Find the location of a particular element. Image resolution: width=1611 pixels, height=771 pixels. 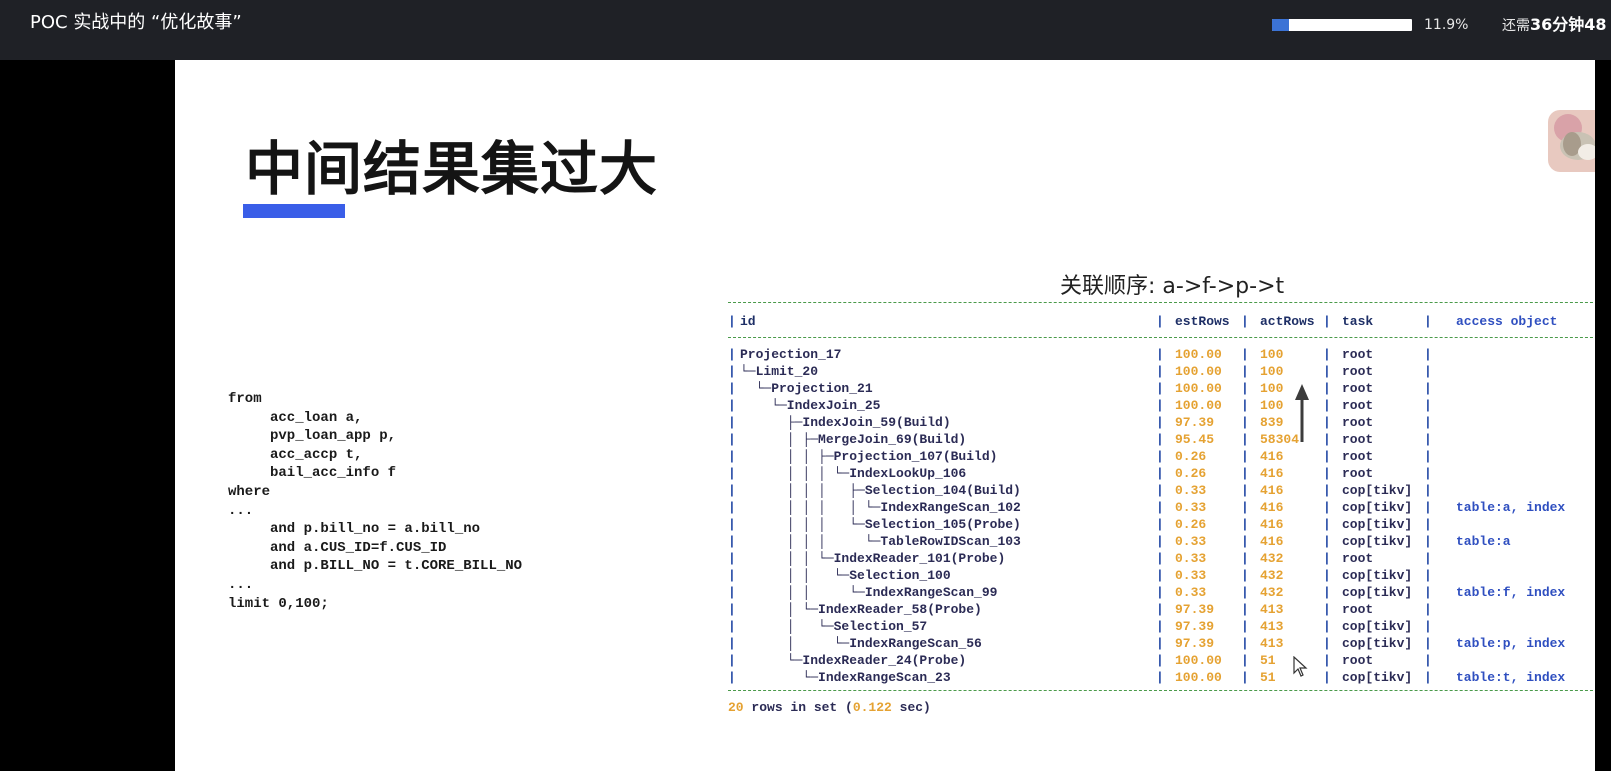

sql-line: and p.bill_no = a.bill_no is located at coordinates (354, 529).